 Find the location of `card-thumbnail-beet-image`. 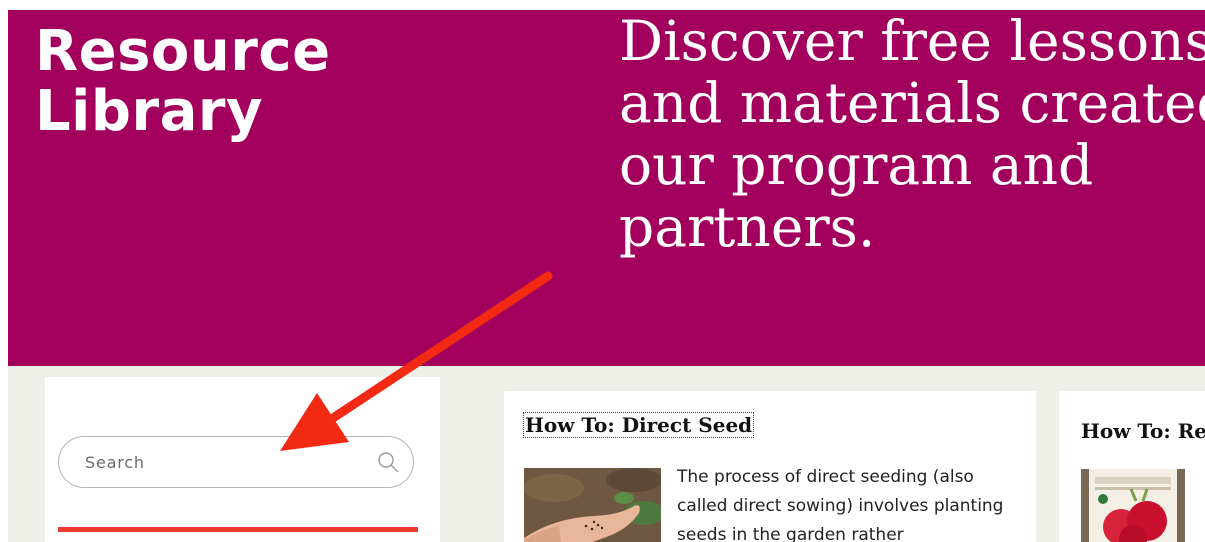

card-thumbnail-beet-image is located at coordinates (1133, 505).